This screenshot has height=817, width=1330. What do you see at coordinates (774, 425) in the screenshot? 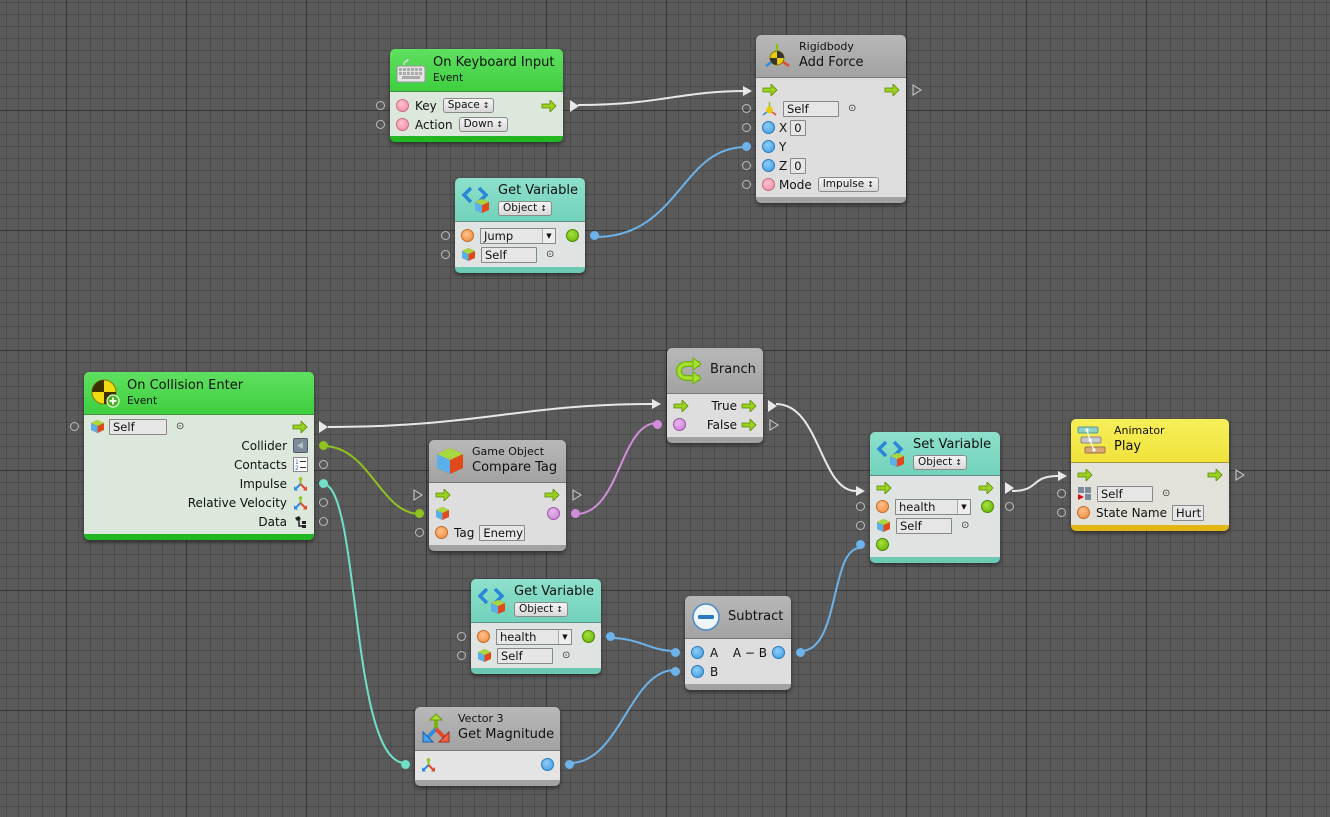
I see `false-out-socket` at bounding box center [774, 425].